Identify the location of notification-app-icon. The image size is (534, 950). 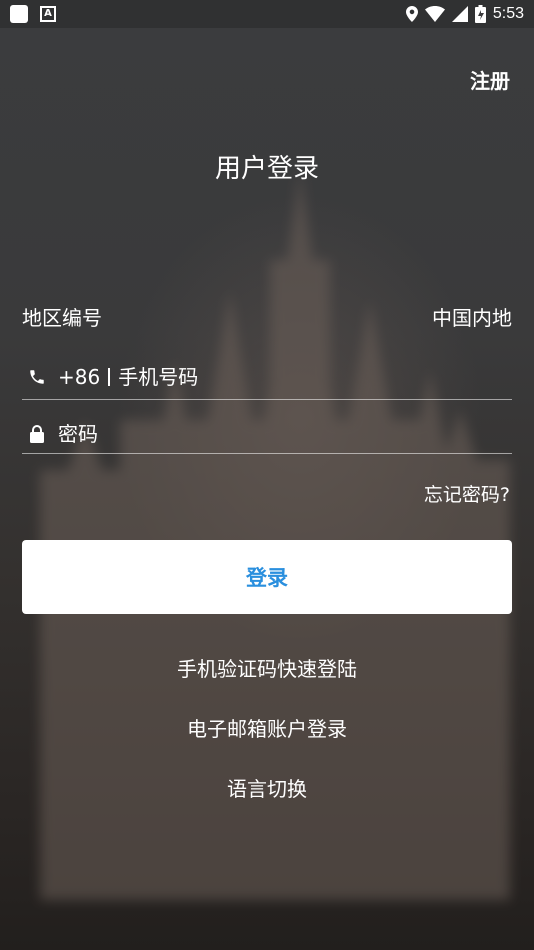
(19, 14).